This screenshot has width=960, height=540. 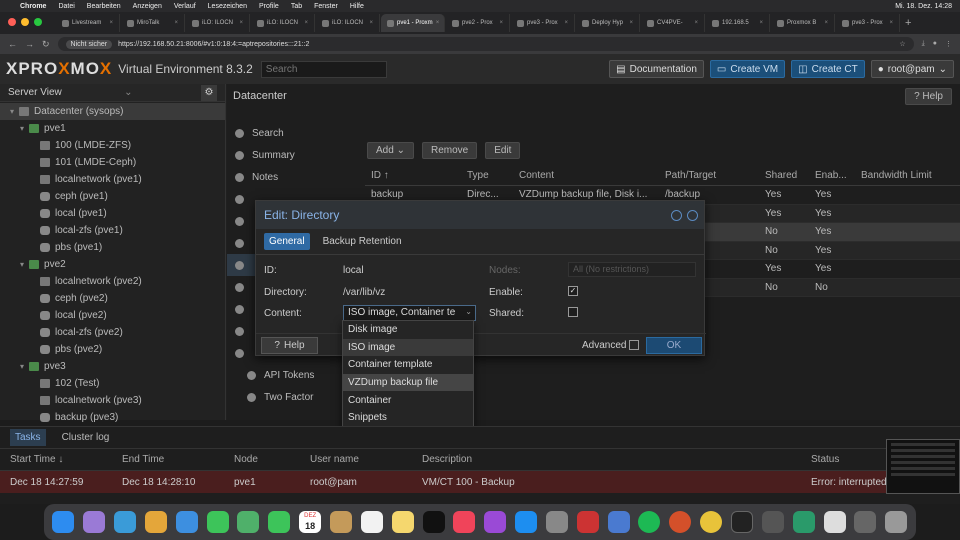 What do you see at coordinates (168, 459) in the screenshot?
I see `col-end-time: End Time` at bounding box center [168, 459].